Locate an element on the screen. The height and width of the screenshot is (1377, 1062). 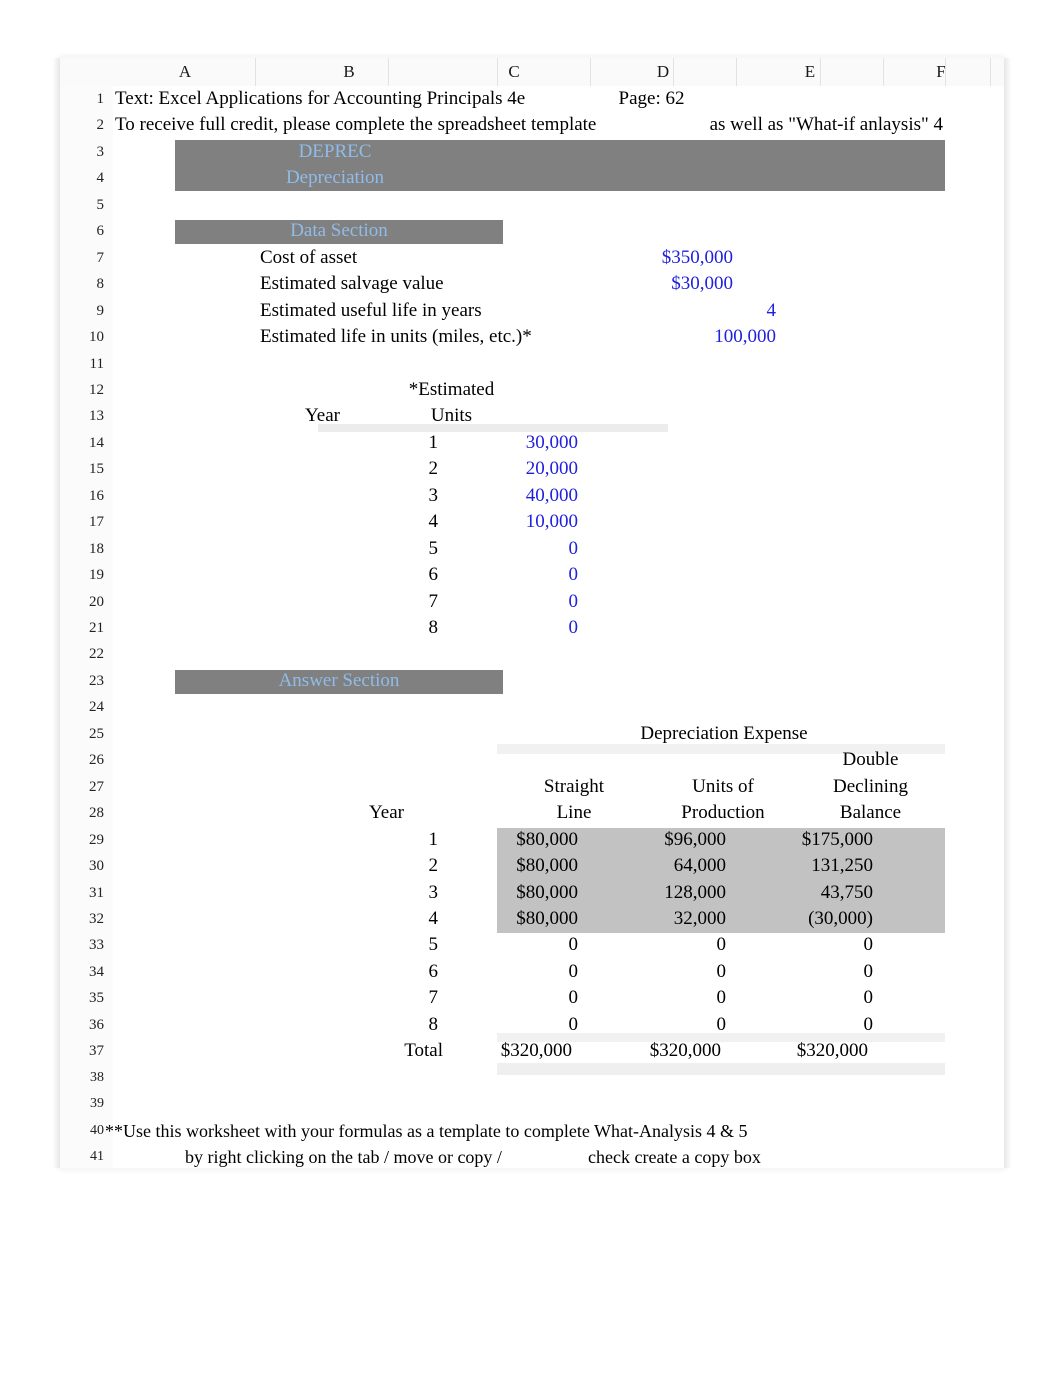
row-header-13: 13 is located at coordinates (82, 416).